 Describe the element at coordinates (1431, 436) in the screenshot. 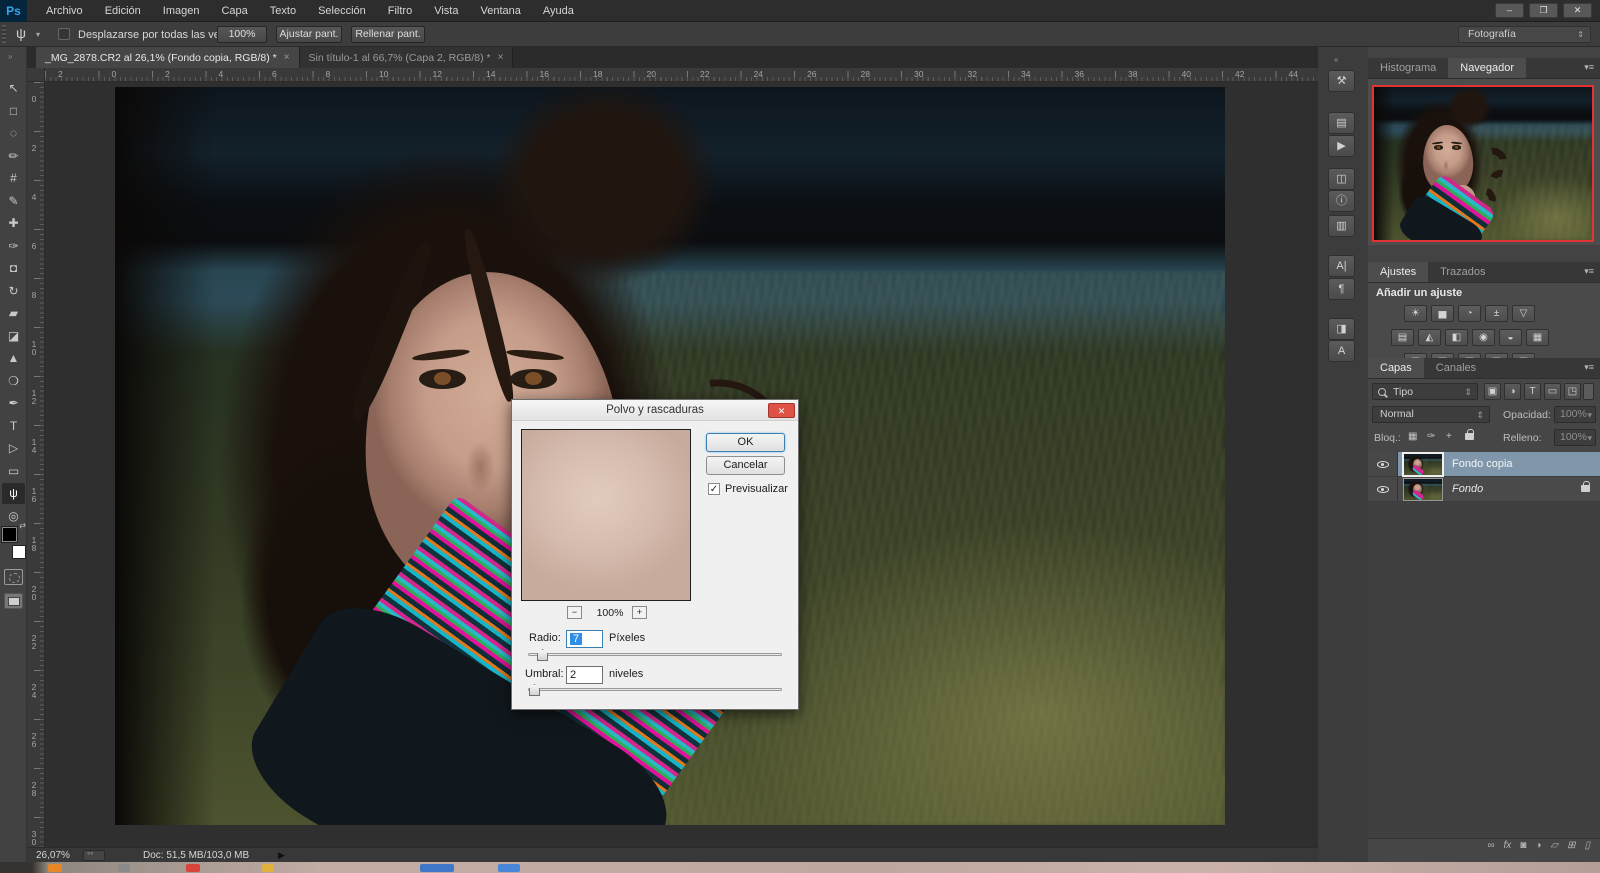

I see `lock-pixels-icon: ✑` at that location.